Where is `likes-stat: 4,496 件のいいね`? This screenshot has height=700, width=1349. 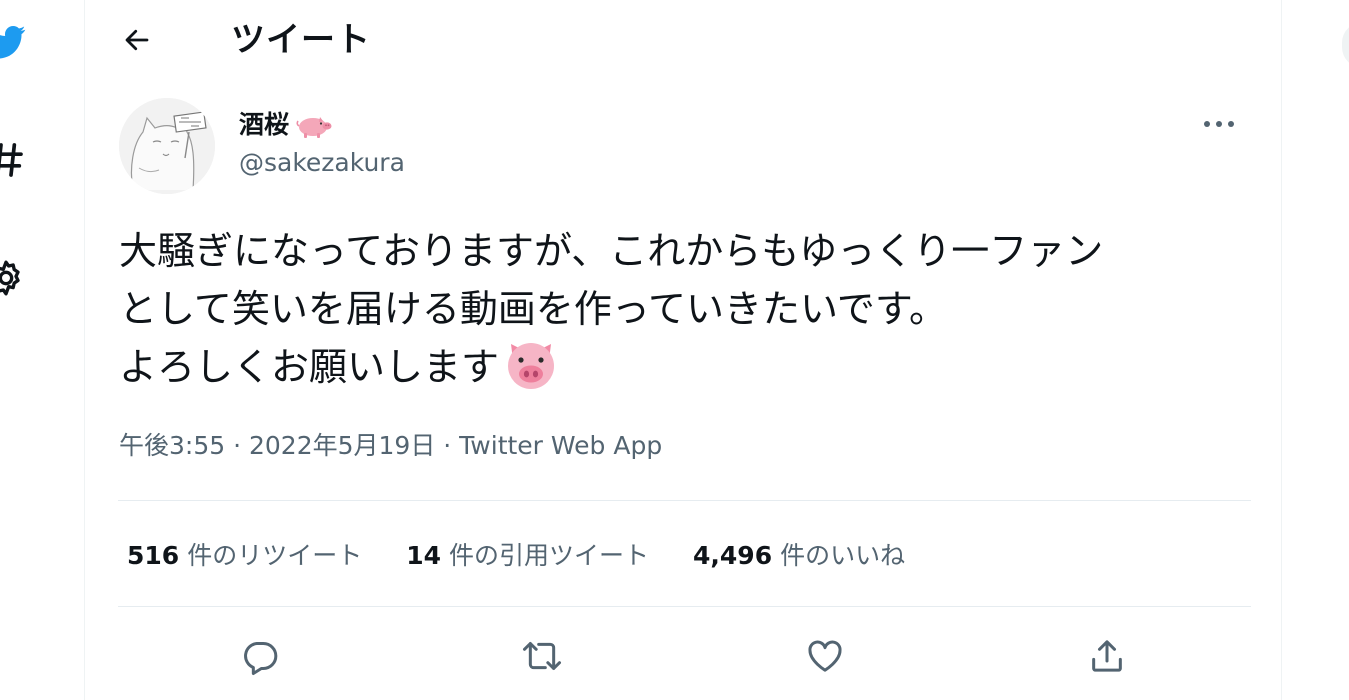 likes-stat: 4,496 件のいいね is located at coordinates (799, 554).